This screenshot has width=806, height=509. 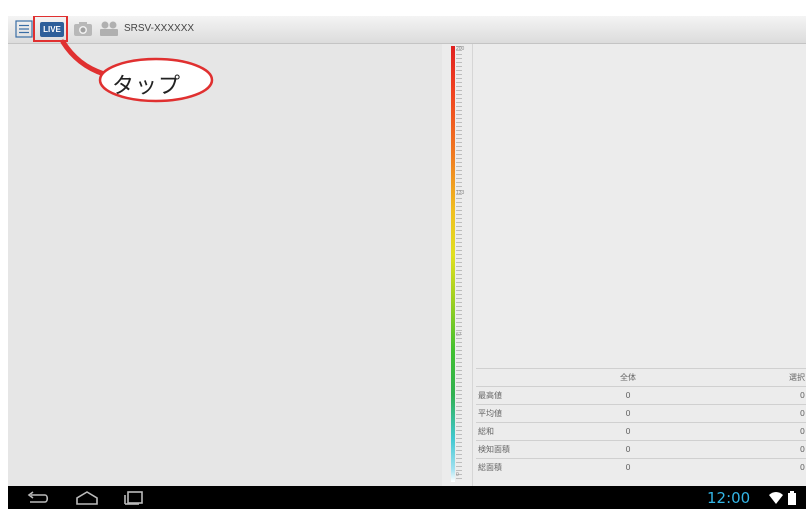 What do you see at coordinates (407, 497) in the screenshot?
I see `system-navigation-bar: 12:00` at bounding box center [407, 497].